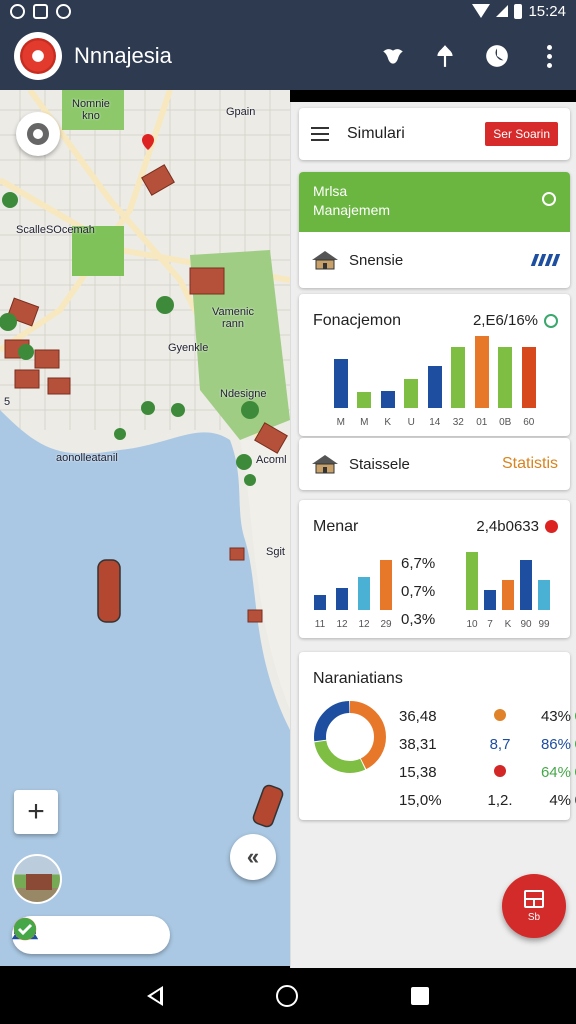  What do you see at coordinates (420, 800) in the screenshot?
I see `narrations-value: 15,0%` at bounding box center [420, 800].